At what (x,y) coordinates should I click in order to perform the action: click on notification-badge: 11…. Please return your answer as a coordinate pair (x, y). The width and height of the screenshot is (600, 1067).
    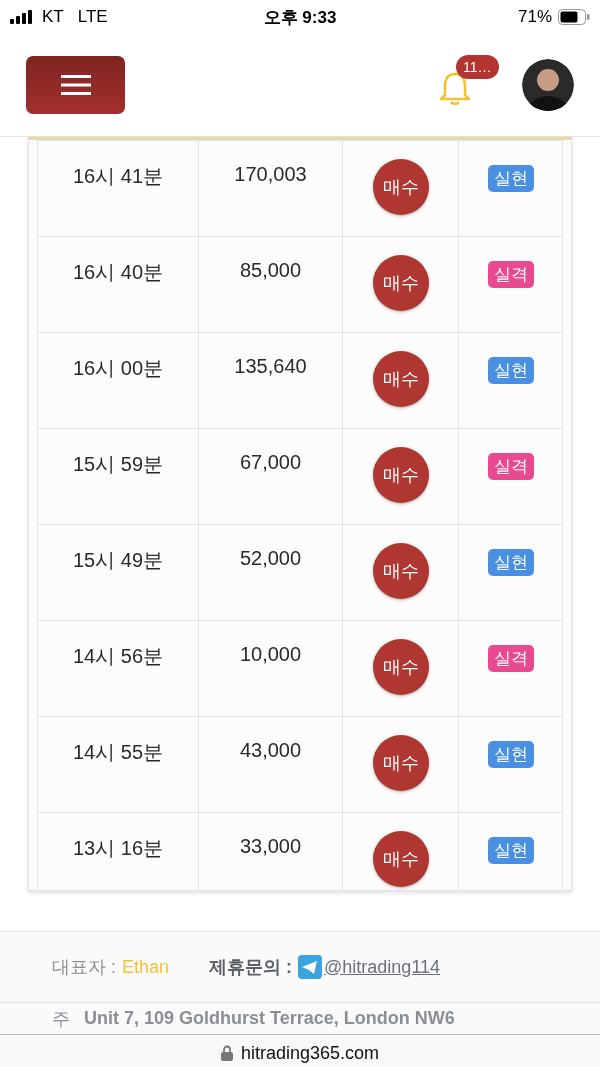
    Looking at the image, I should click on (477, 67).